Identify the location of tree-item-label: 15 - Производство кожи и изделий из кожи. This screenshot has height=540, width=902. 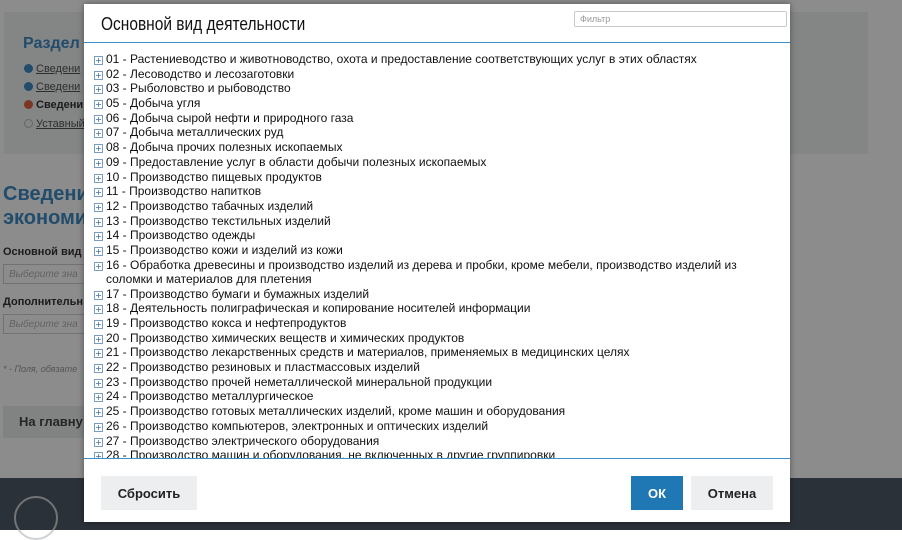
(224, 249).